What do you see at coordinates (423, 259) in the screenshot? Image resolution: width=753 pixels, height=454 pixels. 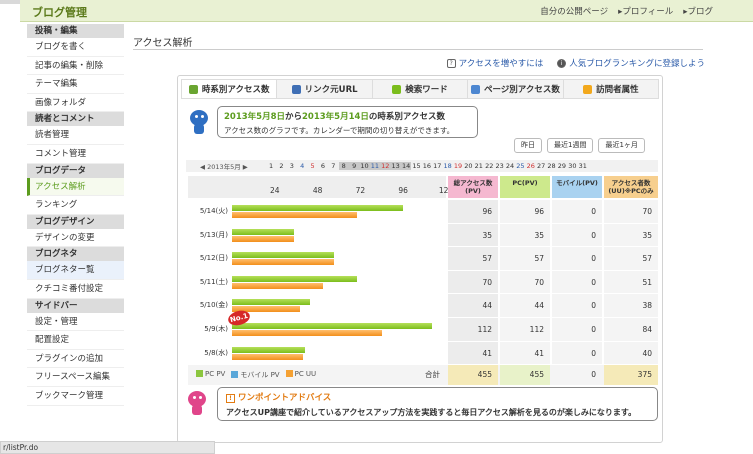 I see `table-row: 5/12(日) 57 57 0 57` at bounding box center [423, 259].